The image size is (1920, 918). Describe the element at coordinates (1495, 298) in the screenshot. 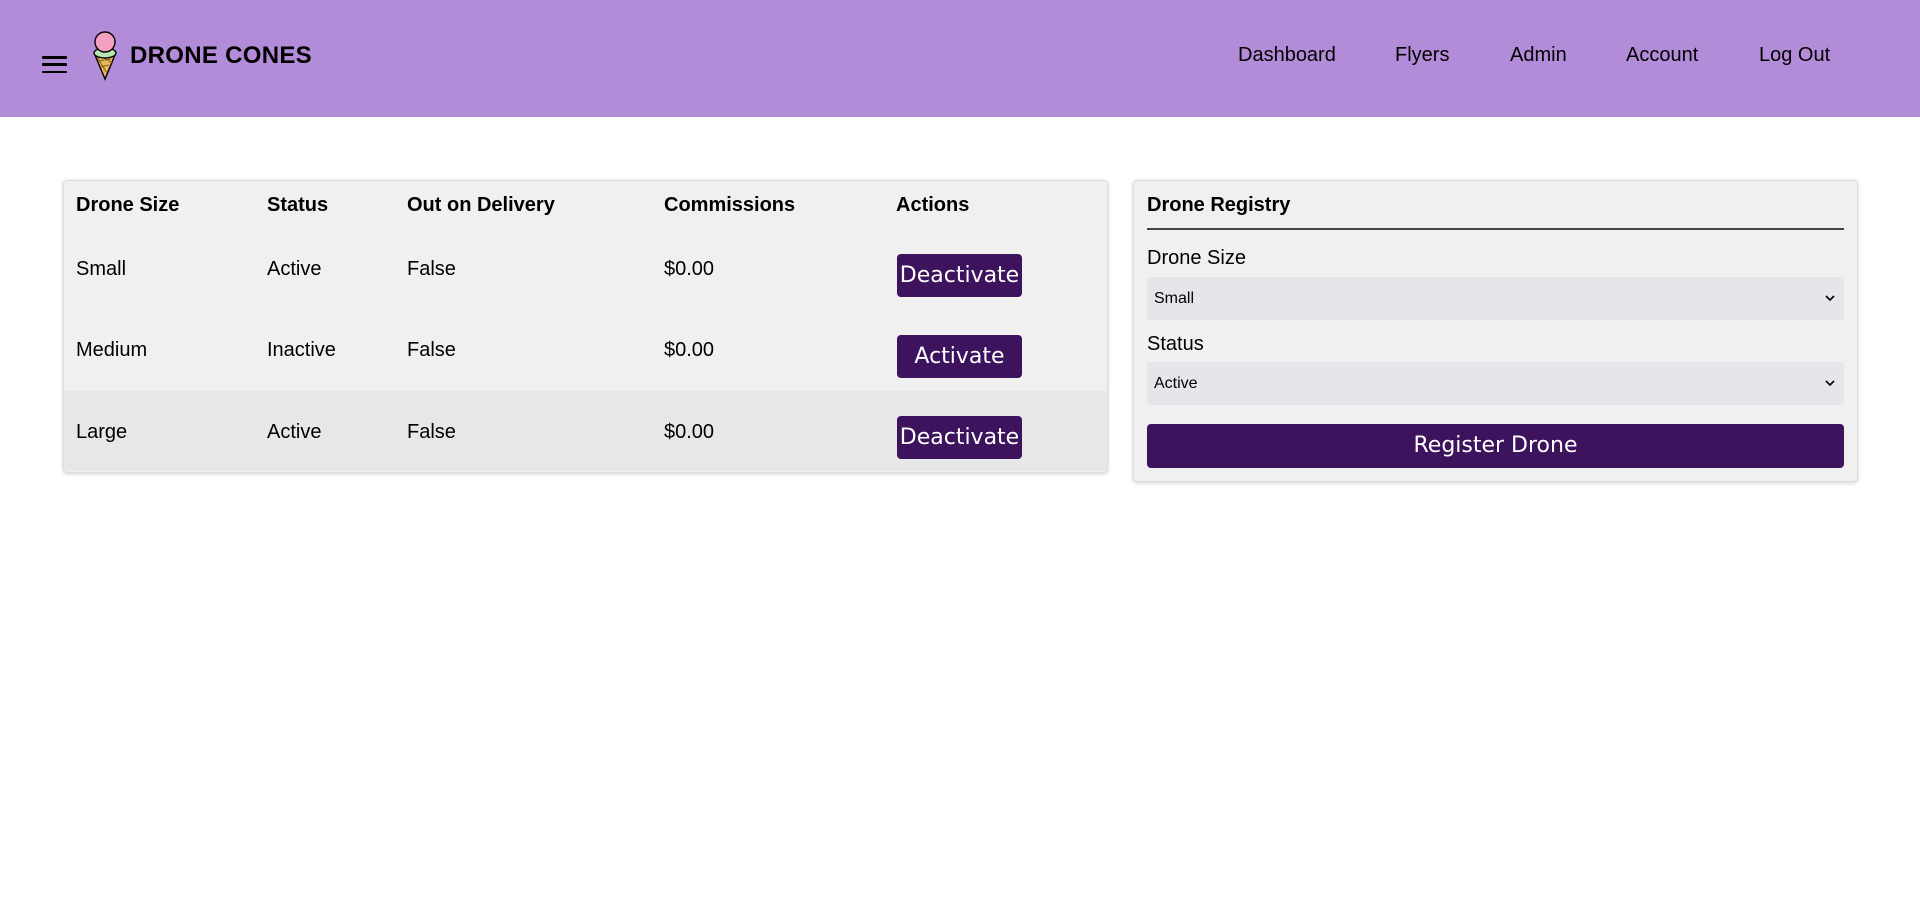

I see `drone-size-select: Small` at that location.